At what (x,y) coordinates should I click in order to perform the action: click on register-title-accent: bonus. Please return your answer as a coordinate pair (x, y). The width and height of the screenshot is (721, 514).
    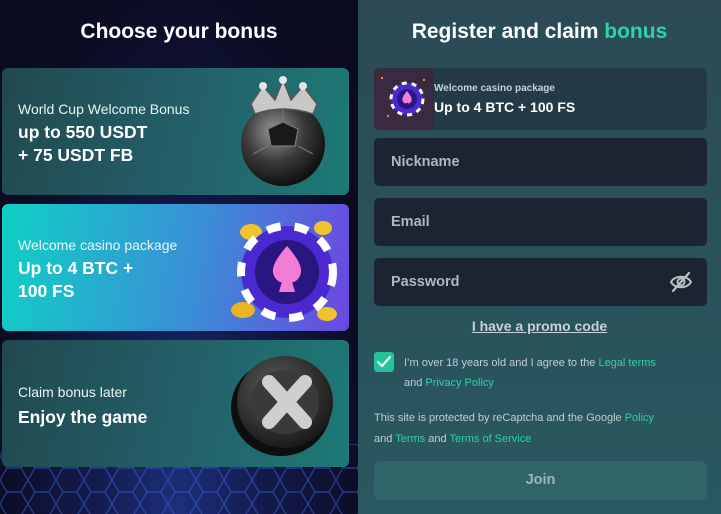
    Looking at the image, I should click on (636, 31).